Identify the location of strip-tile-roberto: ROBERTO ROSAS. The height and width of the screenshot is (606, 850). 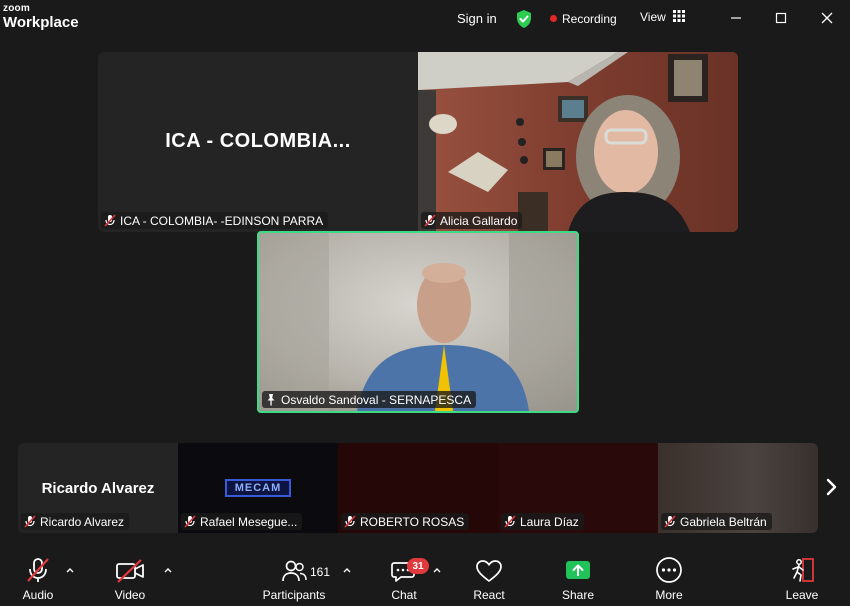
(418, 488).